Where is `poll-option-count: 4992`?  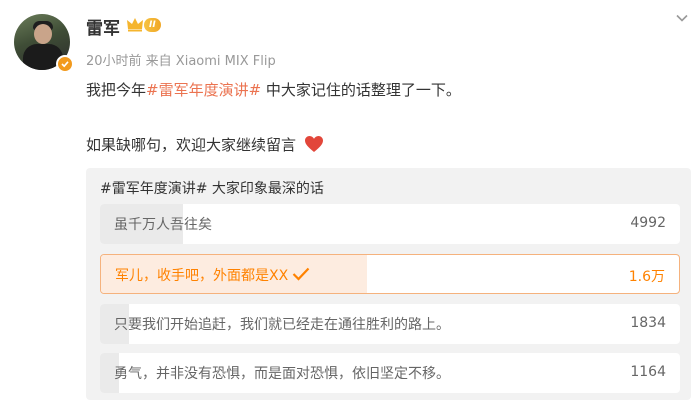
poll-option-count: 4992 is located at coordinates (648, 223).